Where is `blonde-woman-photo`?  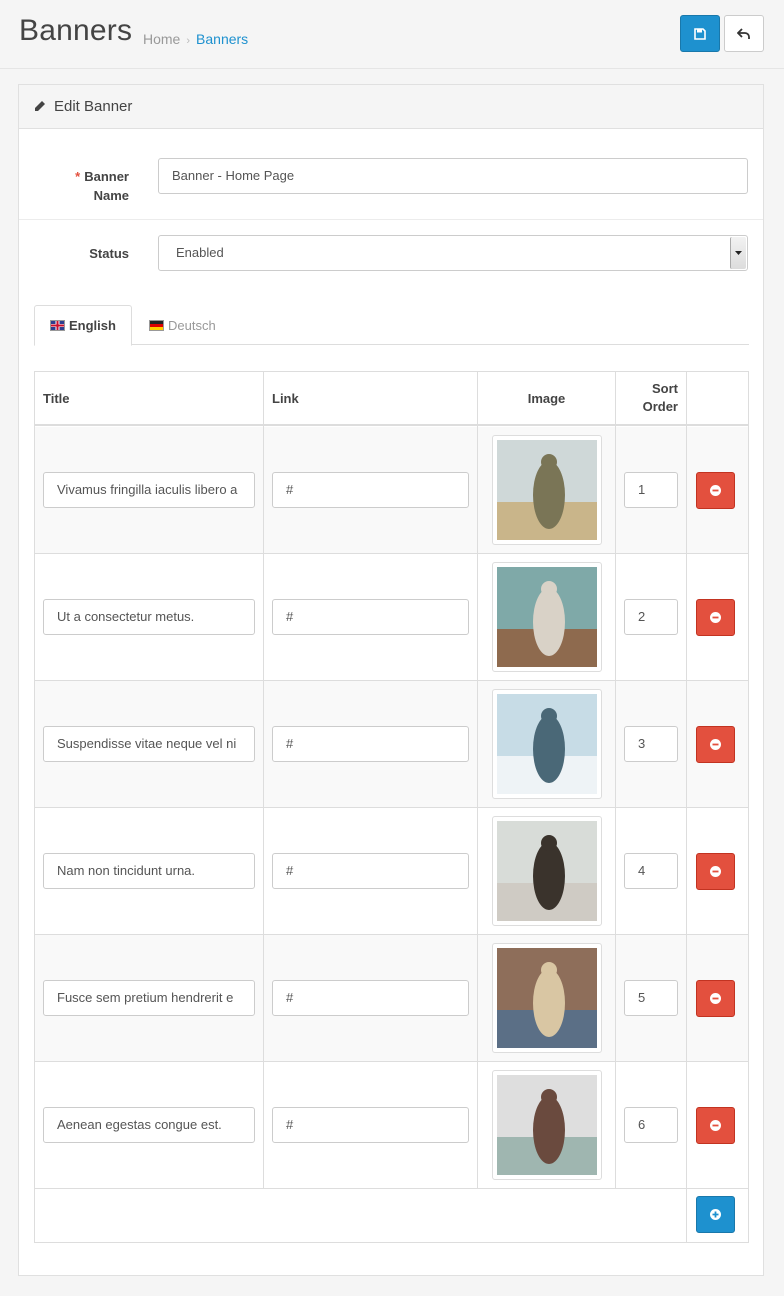
blonde-woman-photo is located at coordinates (547, 998).